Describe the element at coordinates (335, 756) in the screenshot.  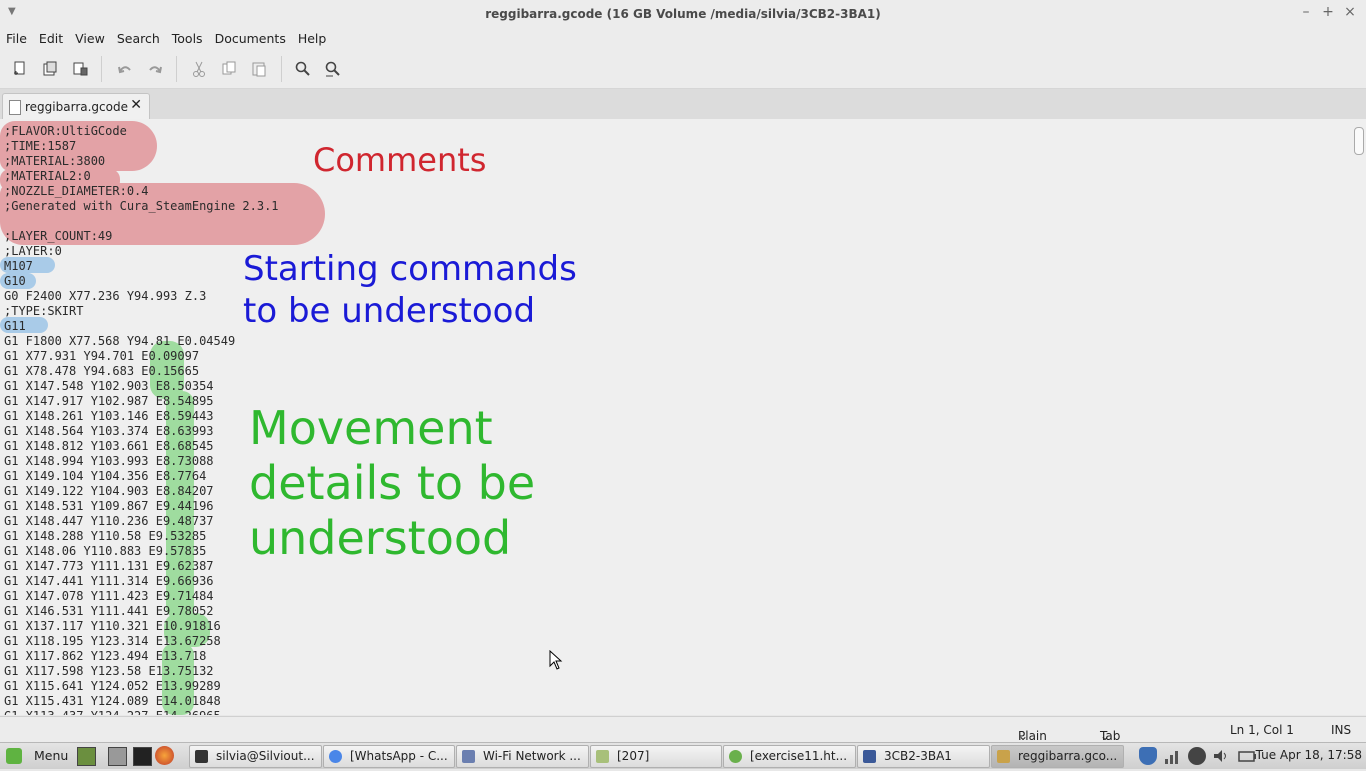
I see `chrome-icon` at that location.